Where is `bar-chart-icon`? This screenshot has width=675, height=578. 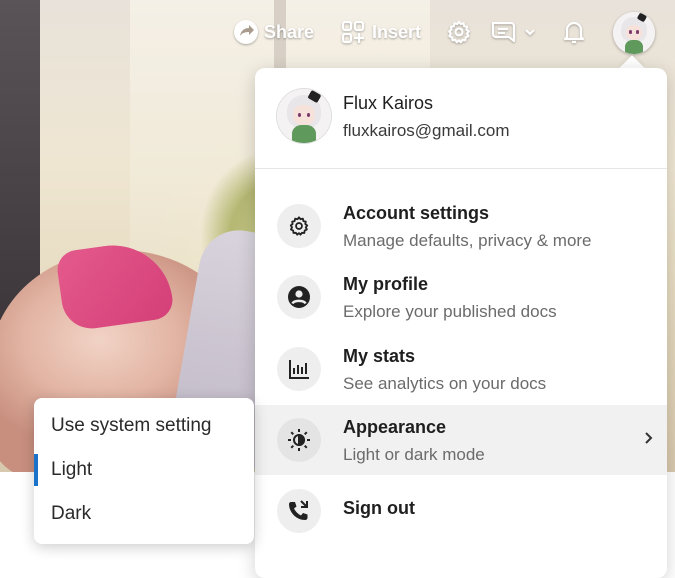
bar-chart-icon is located at coordinates (299, 369).